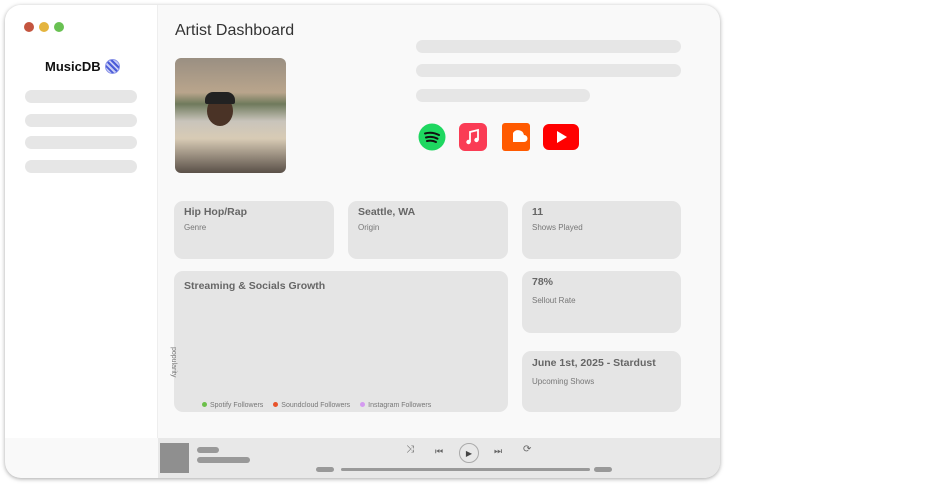  What do you see at coordinates (439, 458) in the screenshot?
I see `player-bar: ⤨ ⏮ ▶ ⏭ ⟳` at bounding box center [439, 458].